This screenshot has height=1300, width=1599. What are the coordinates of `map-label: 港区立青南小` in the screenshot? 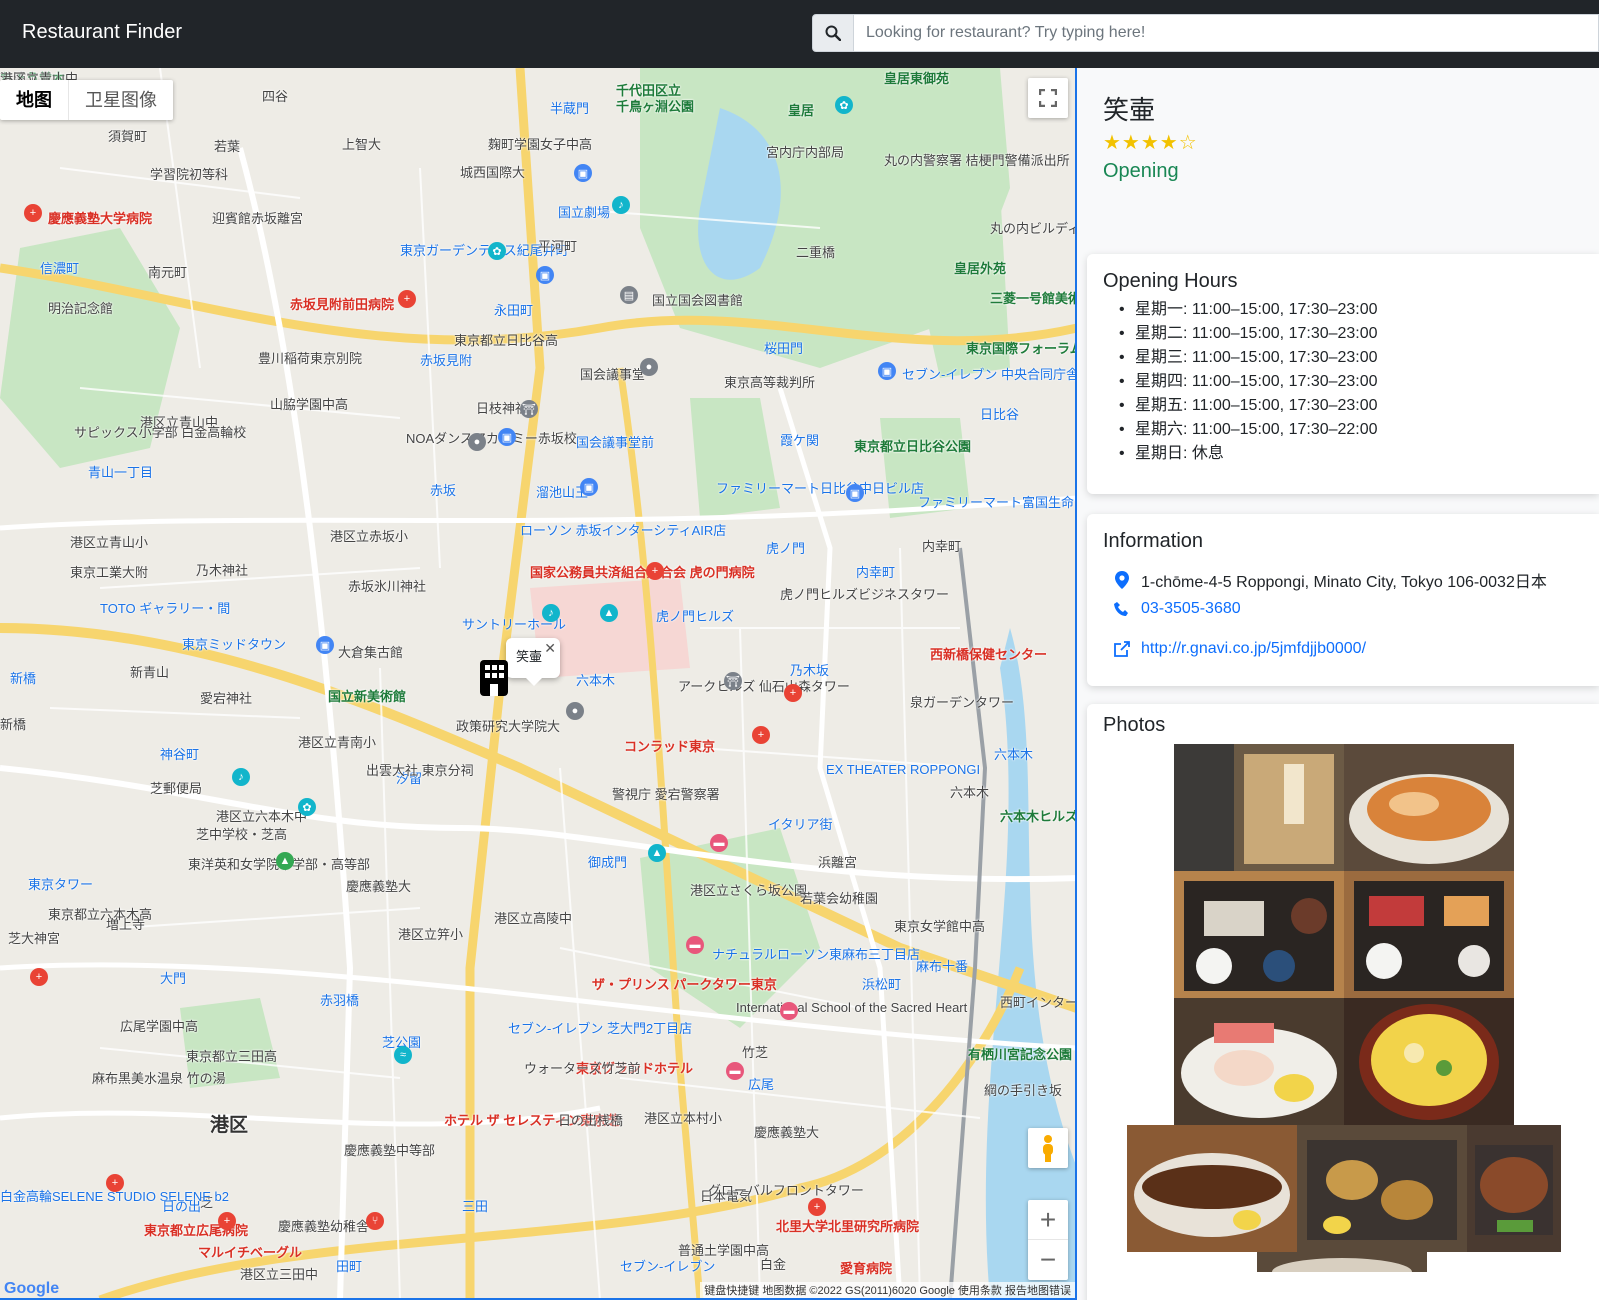 It's located at (337, 742).